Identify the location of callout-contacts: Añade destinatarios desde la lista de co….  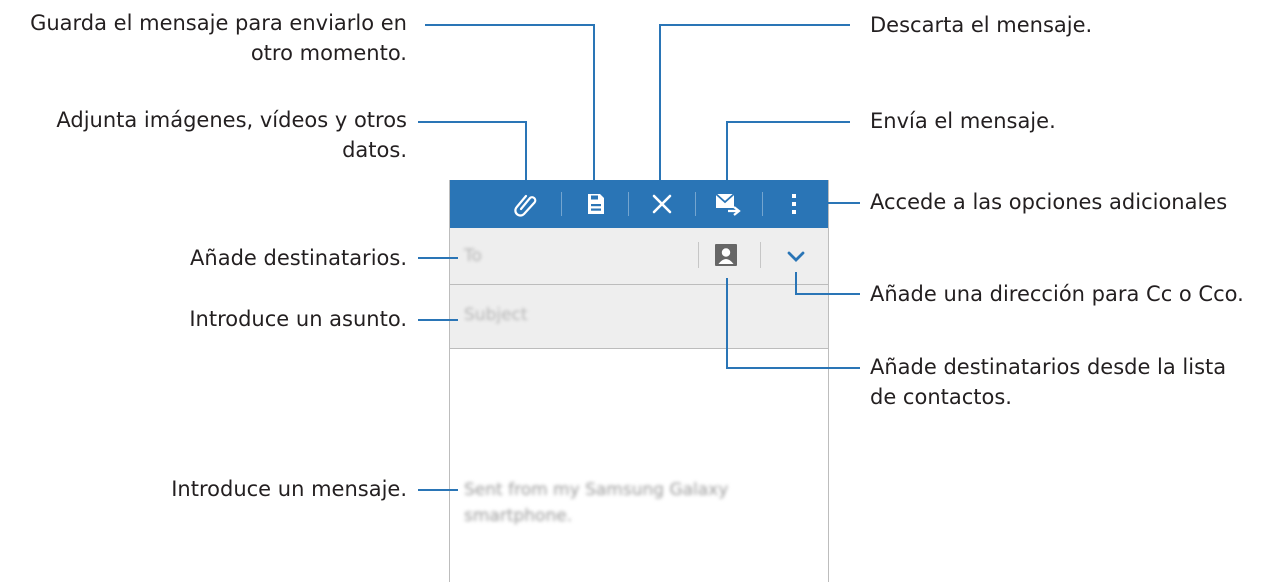
(1048, 382).